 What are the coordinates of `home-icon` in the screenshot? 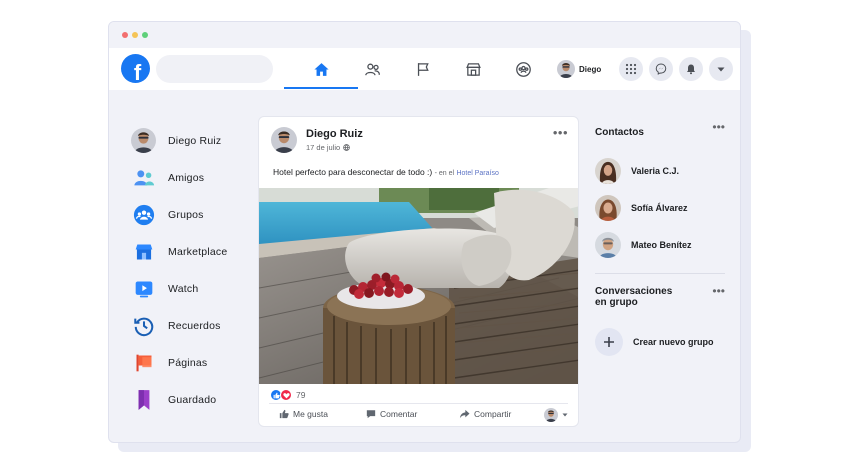 It's located at (321, 69).